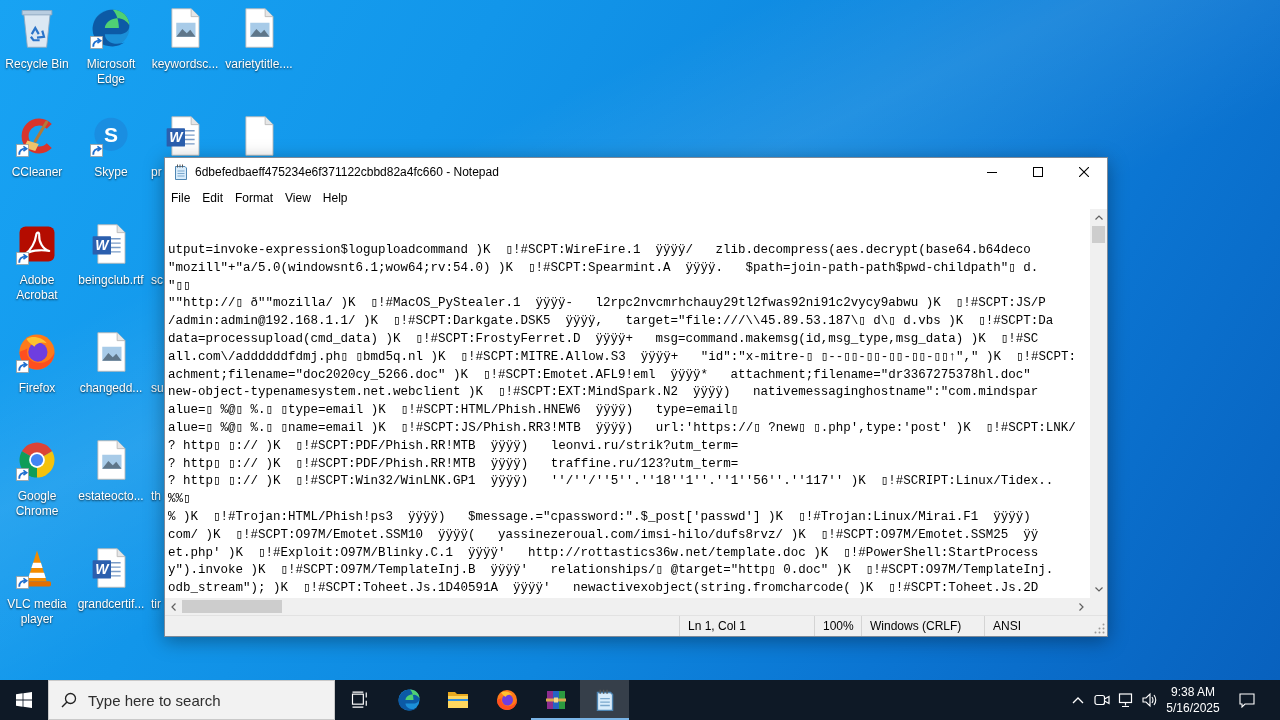  I want to click on archive-books-icon, so click(555, 700).